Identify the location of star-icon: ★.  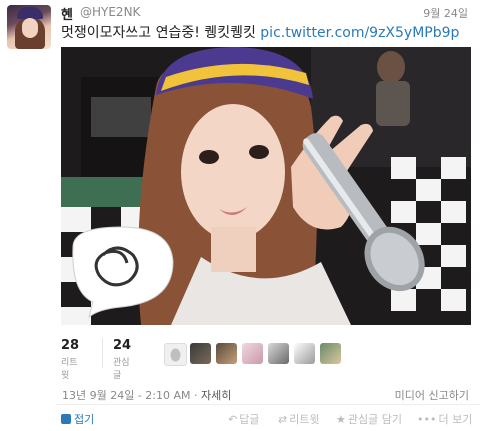
(341, 419).